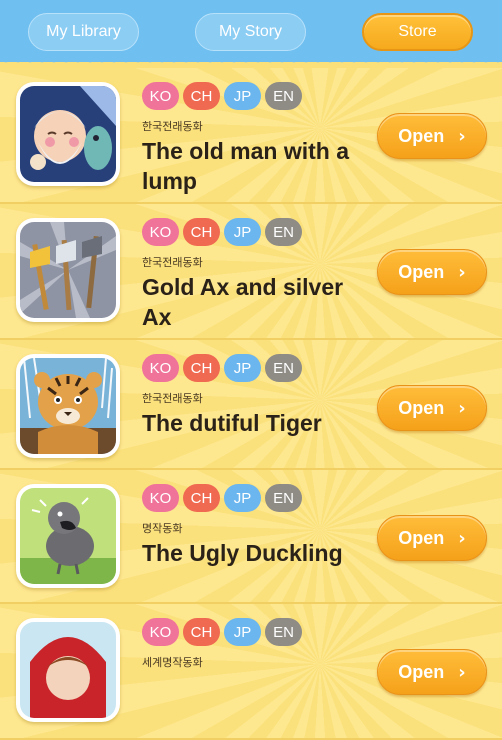 The width and height of the screenshot is (502, 740). I want to click on book-title: The old man with a lump, so click(246, 166).